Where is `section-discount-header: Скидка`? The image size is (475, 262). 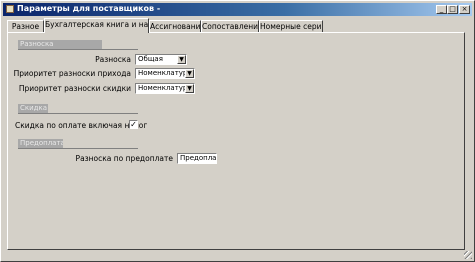
section-discount-header: Скидка is located at coordinates (33, 108).